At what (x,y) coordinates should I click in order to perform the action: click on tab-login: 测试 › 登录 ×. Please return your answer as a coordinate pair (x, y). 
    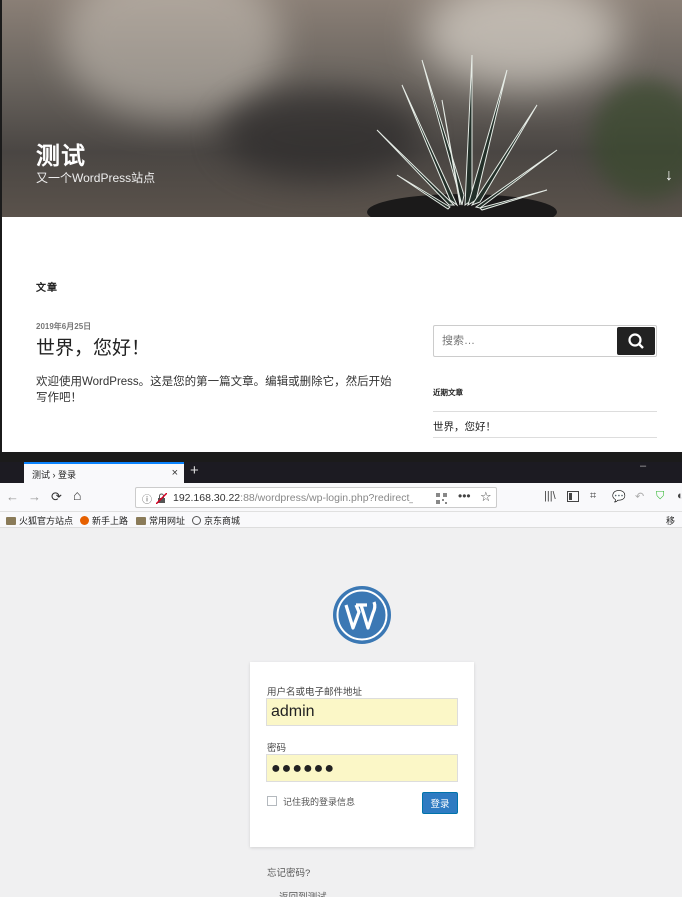
    Looking at the image, I should click on (104, 472).